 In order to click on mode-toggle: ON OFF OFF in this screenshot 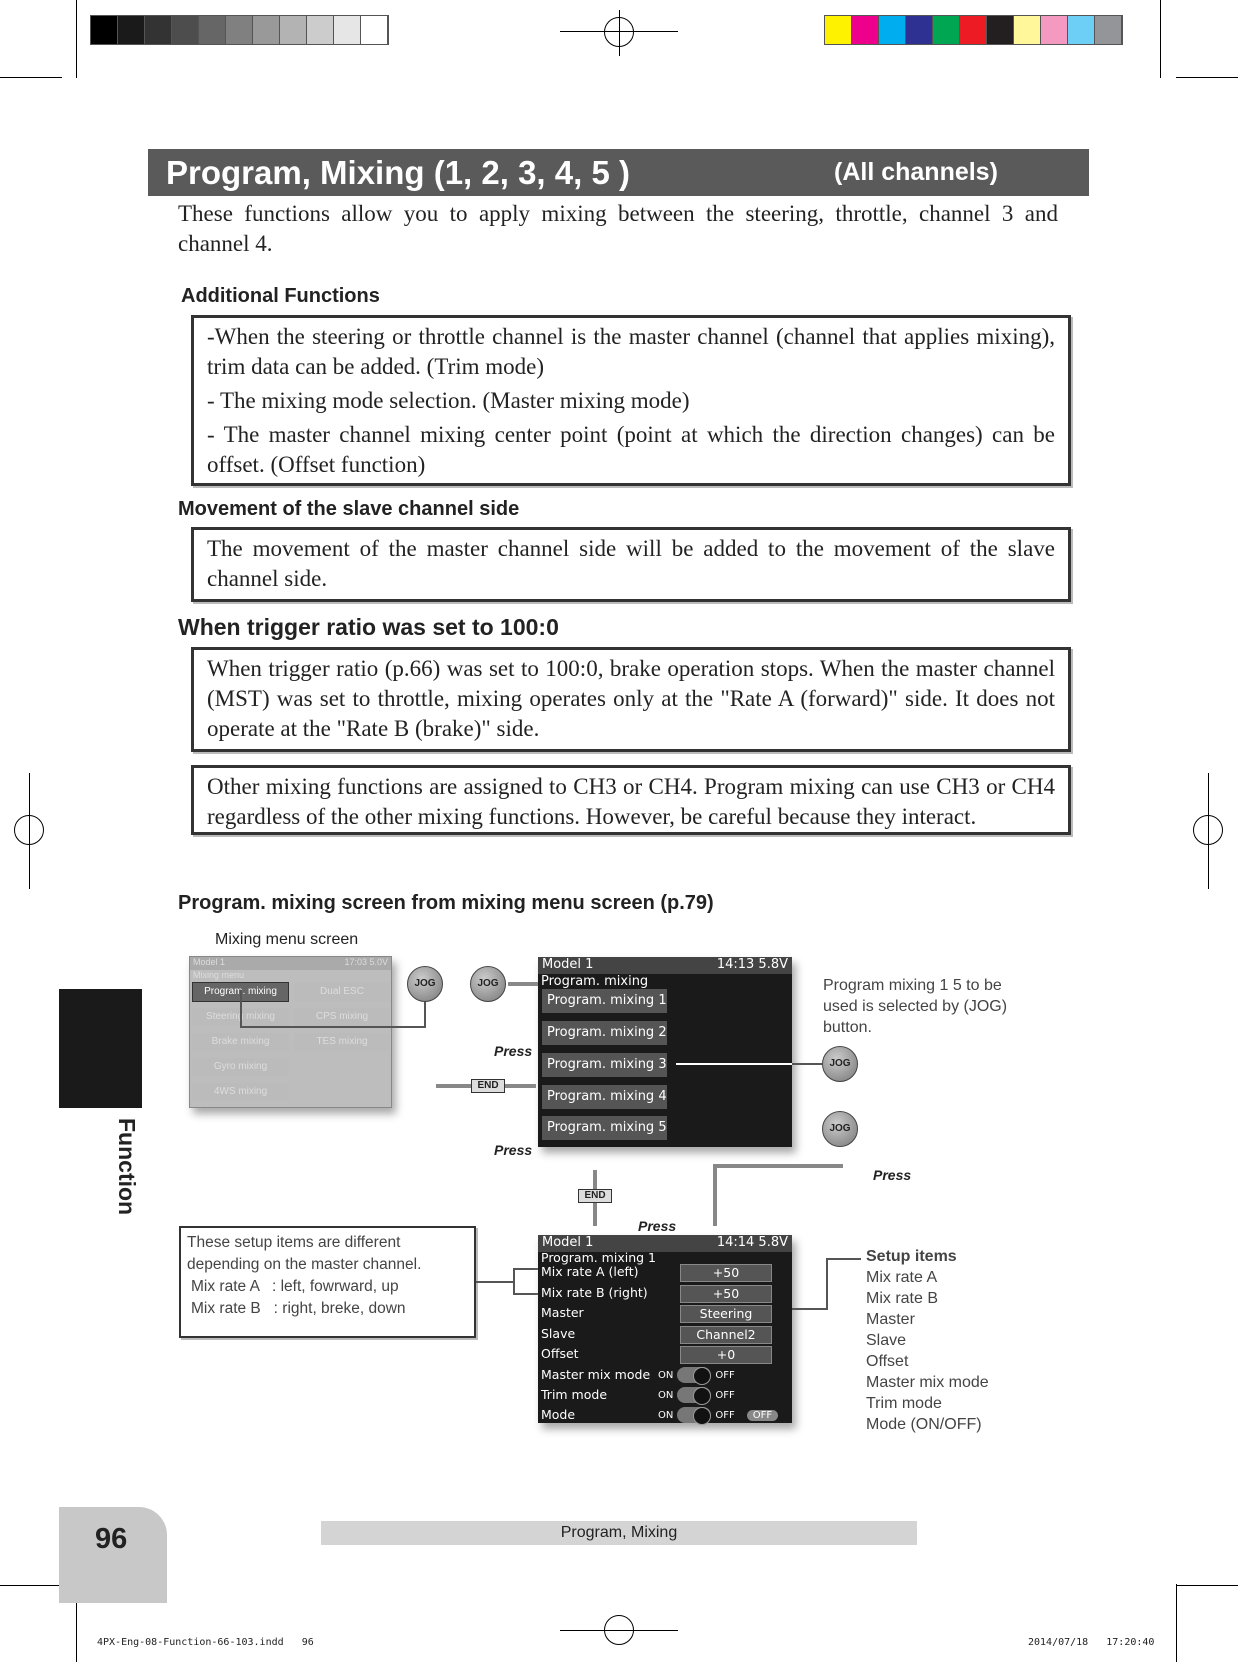, I will do `click(718, 1416)`.